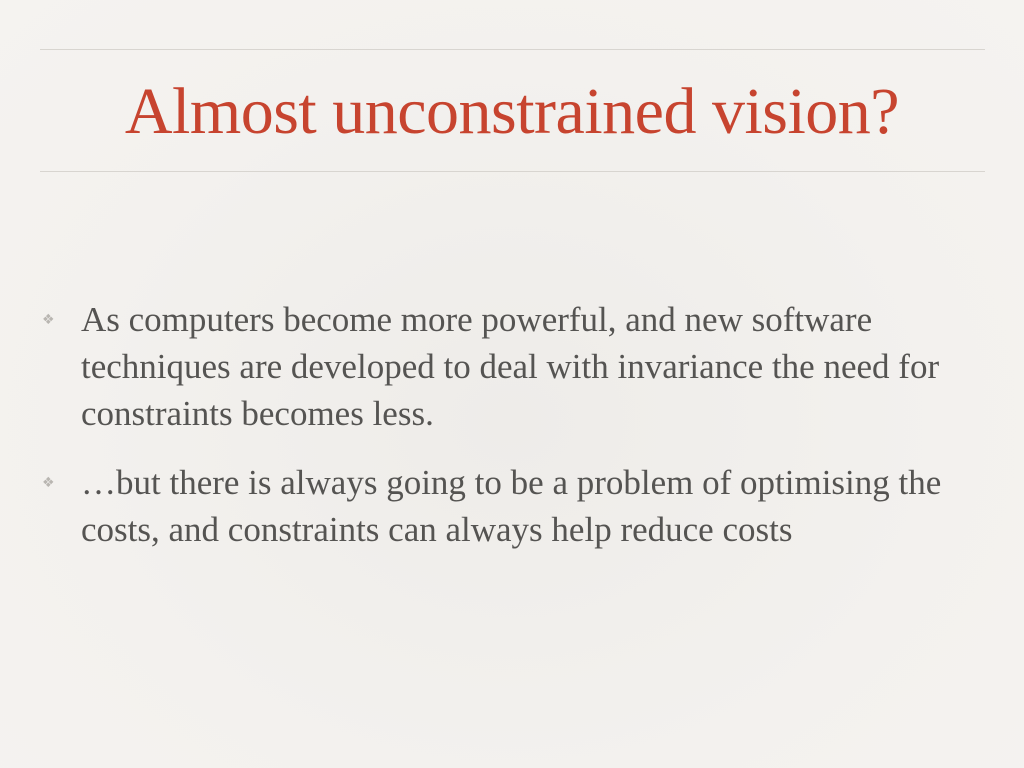  What do you see at coordinates (512, 49) in the screenshot?
I see `title-rule-top` at bounding box center [512, 49].